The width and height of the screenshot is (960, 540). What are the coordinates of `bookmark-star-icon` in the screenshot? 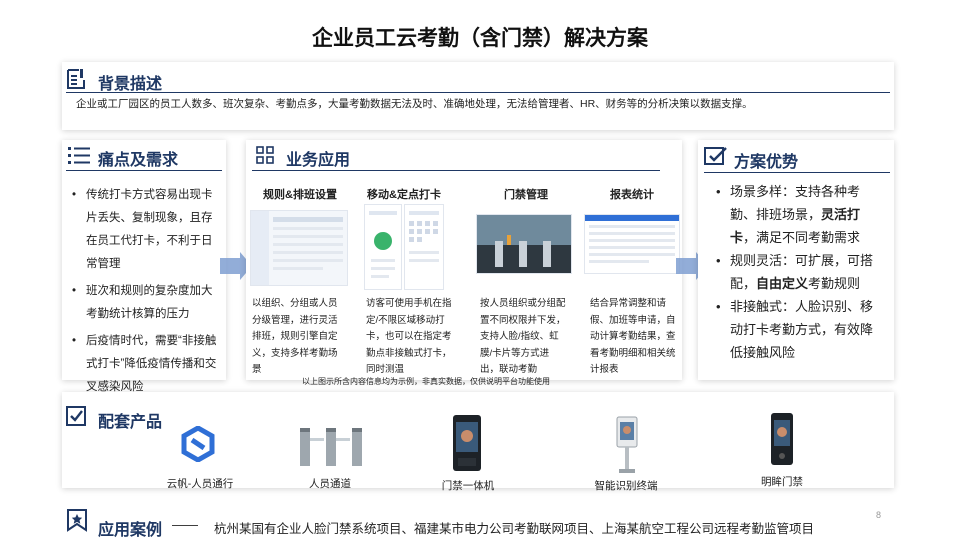 It's located at (77, 520).